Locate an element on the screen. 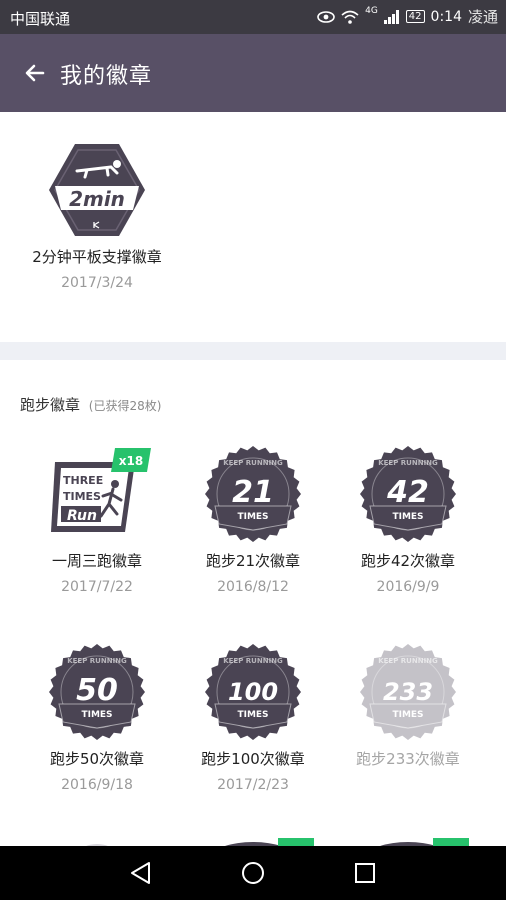  seal-number: 100 is located at coordinates (253, 692).